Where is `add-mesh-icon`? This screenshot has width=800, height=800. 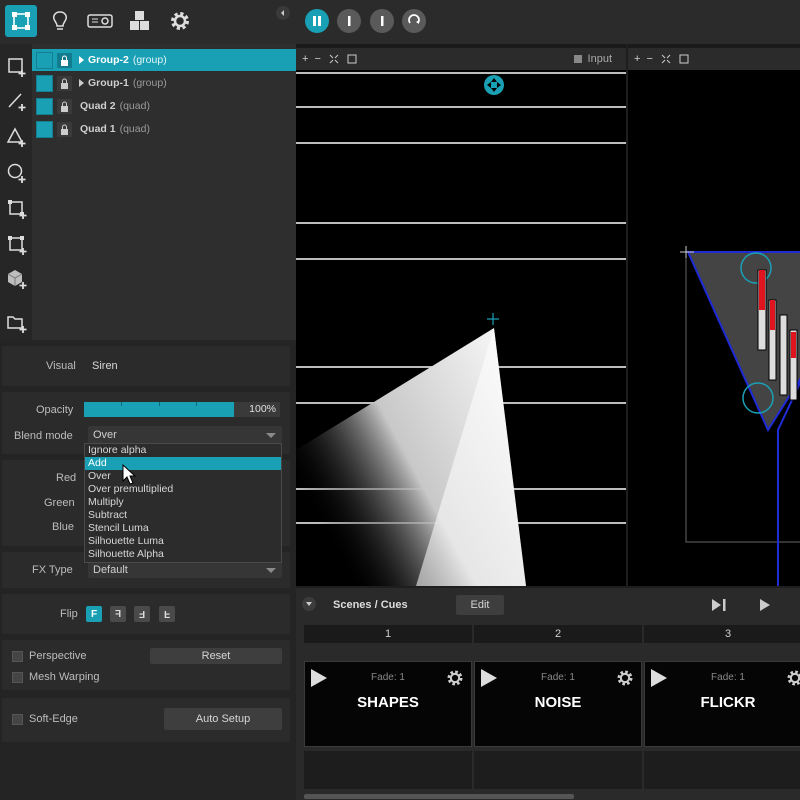 add-mesh-icon is located at coordinates (17, 209).